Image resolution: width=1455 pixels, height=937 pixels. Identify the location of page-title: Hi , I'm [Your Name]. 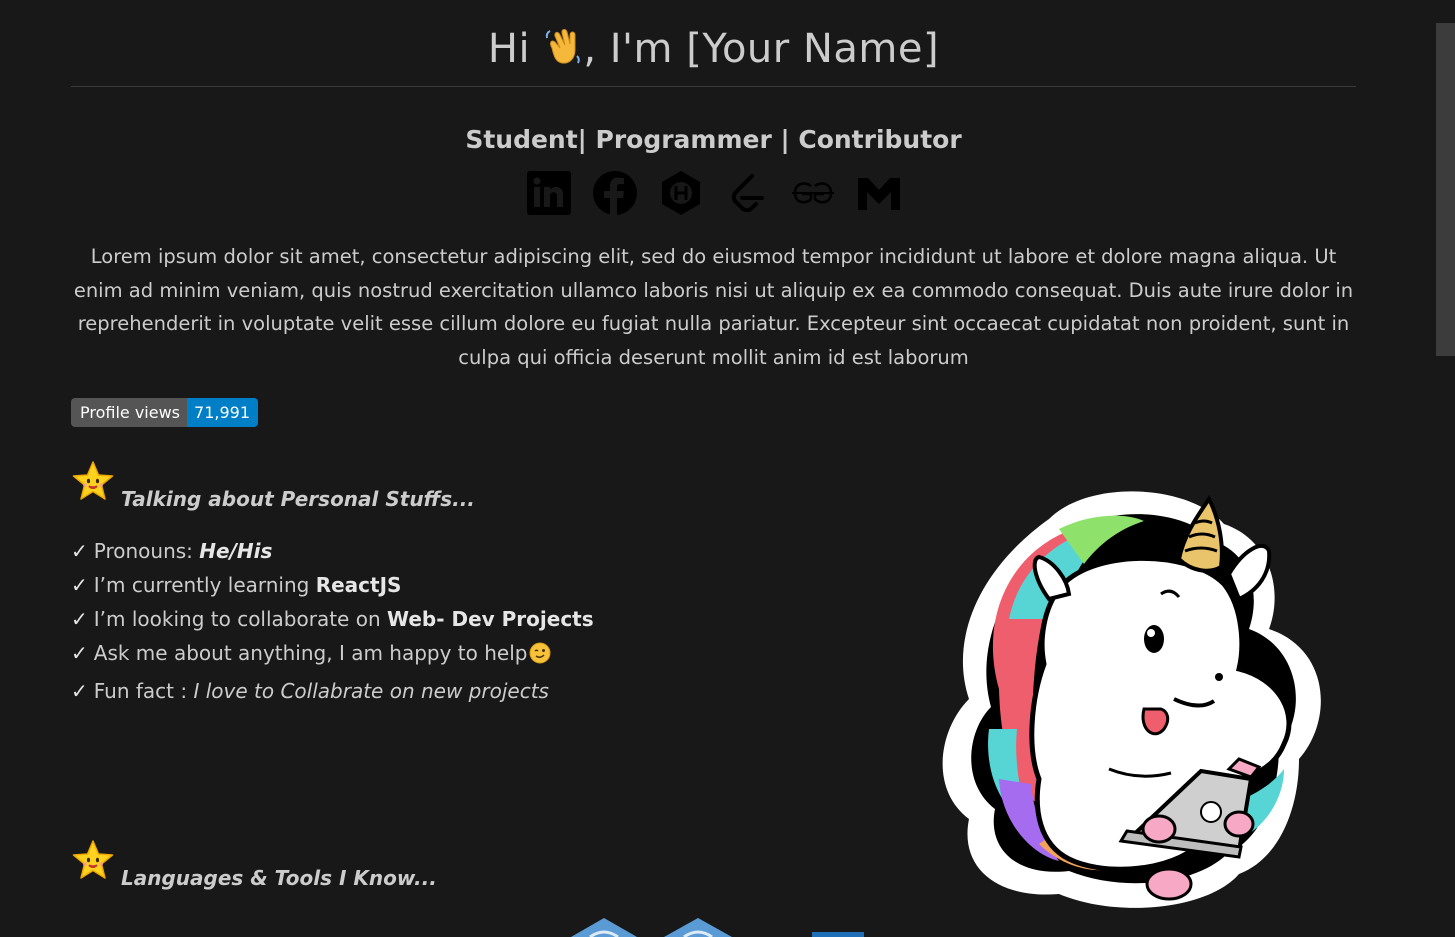
(713, 43).